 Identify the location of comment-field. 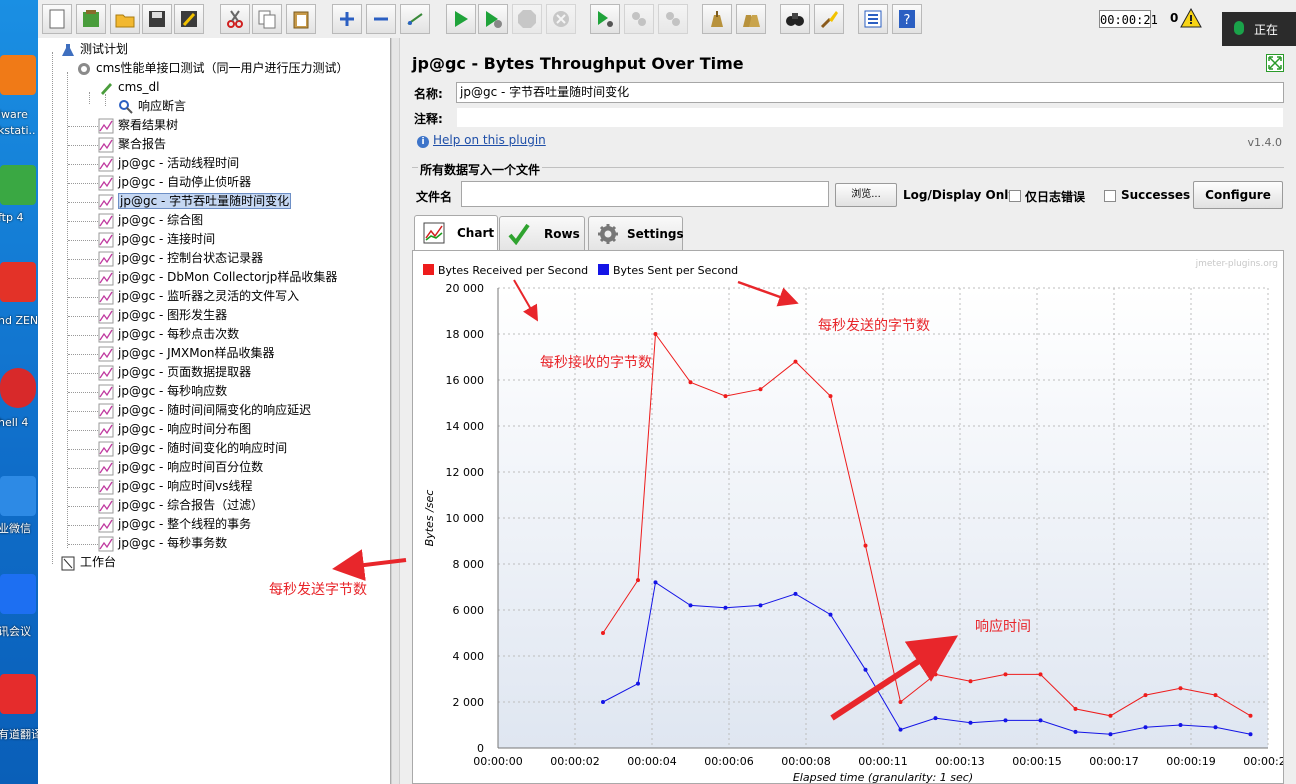
(870, 117).